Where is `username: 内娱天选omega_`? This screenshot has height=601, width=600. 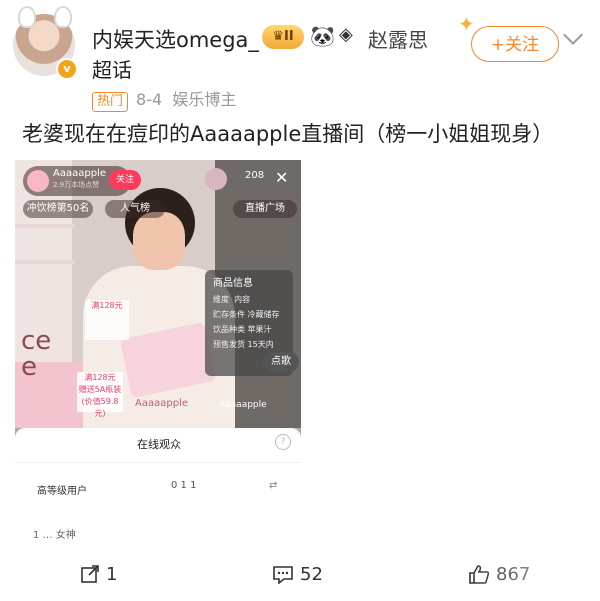 username: 内娱天选omega_ is located at coordinates (175, 39).